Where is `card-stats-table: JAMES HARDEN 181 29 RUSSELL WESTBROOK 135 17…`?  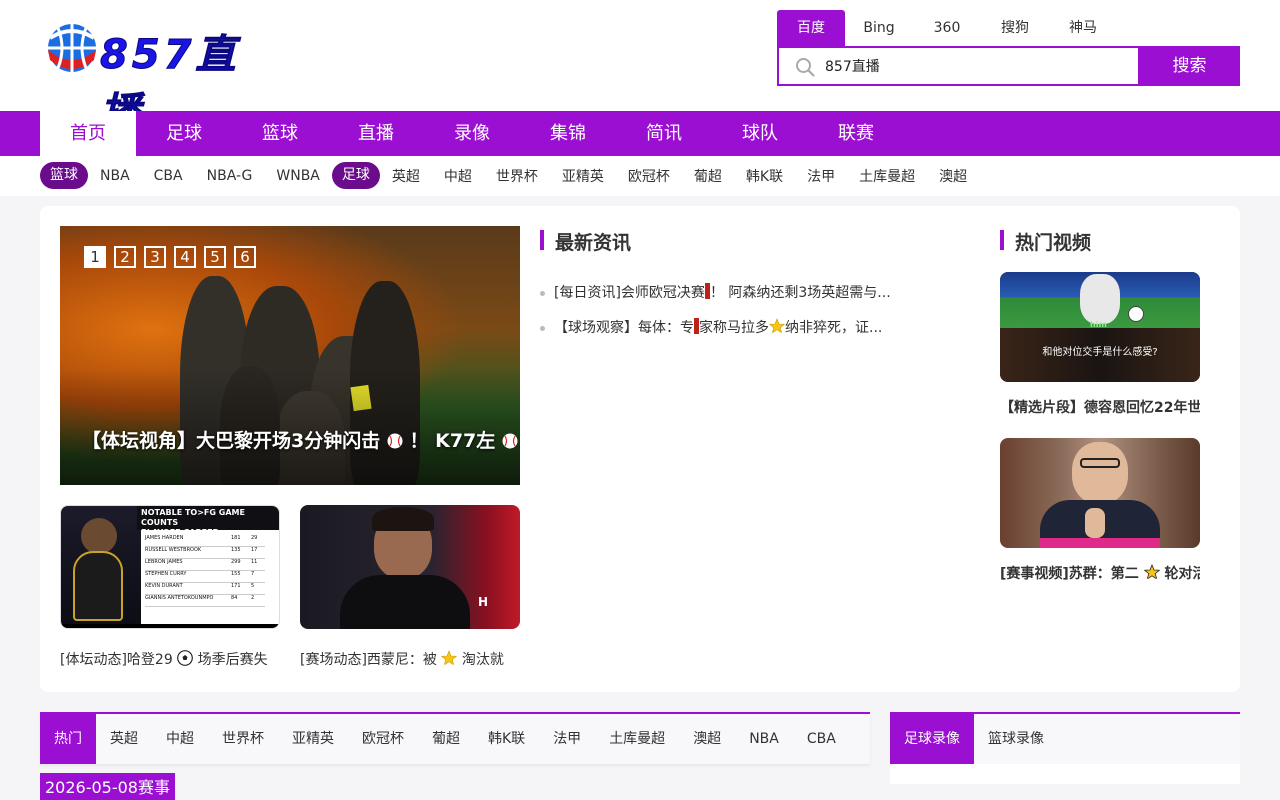
card-stats-table: JAMES HARDEN 181 29 RUSSELL WESTBROOK 135 17… is located at coordinates (205, 571).